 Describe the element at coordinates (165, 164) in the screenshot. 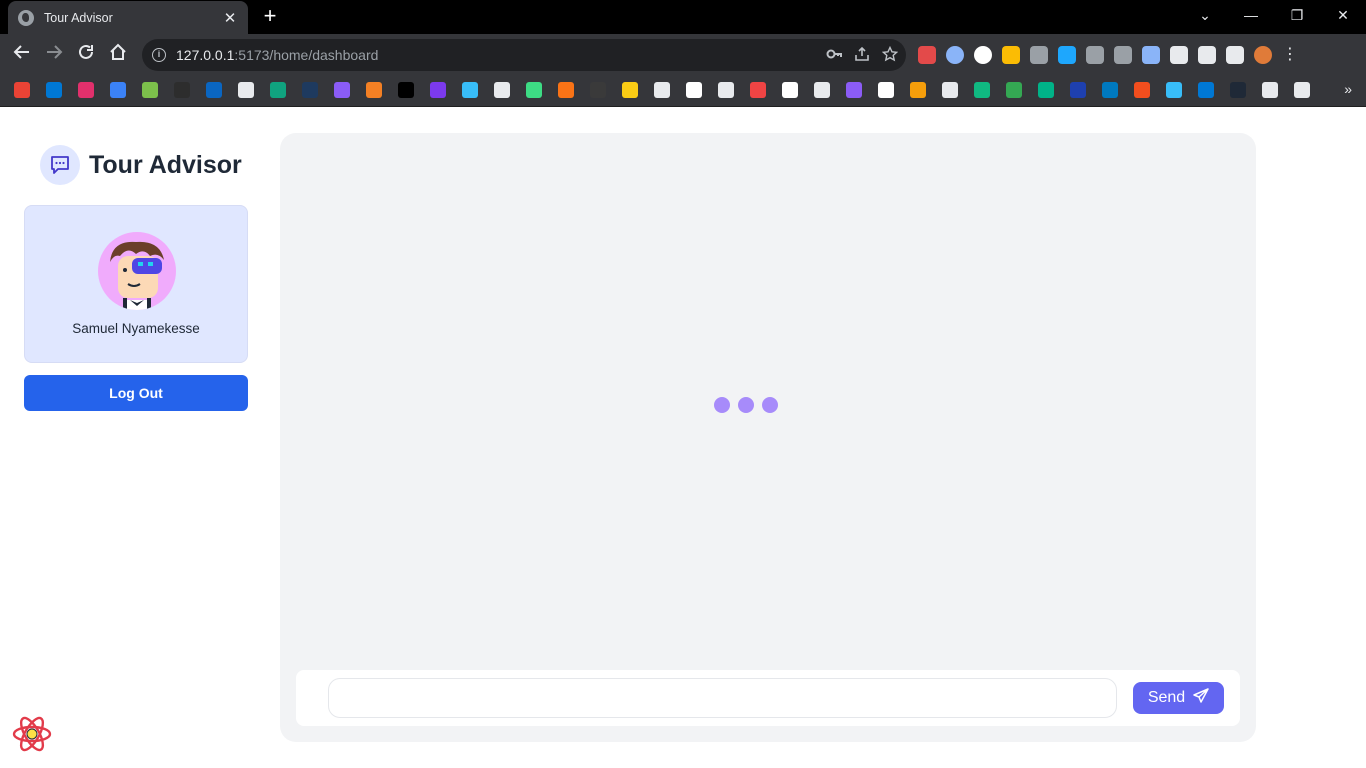

I see `brand-title: Tour Advisor` at that location.